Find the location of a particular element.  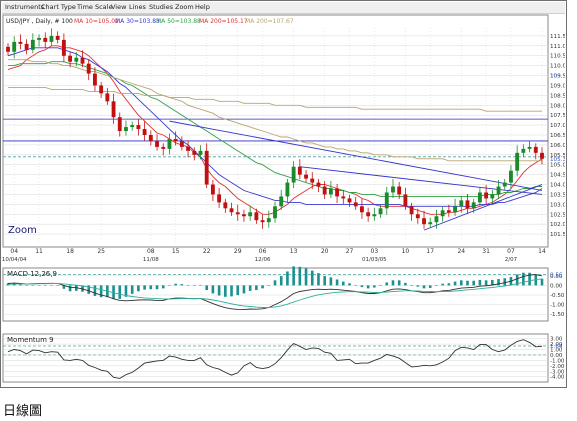

date-tick-label: 29 is located at coordinates (238, 251).